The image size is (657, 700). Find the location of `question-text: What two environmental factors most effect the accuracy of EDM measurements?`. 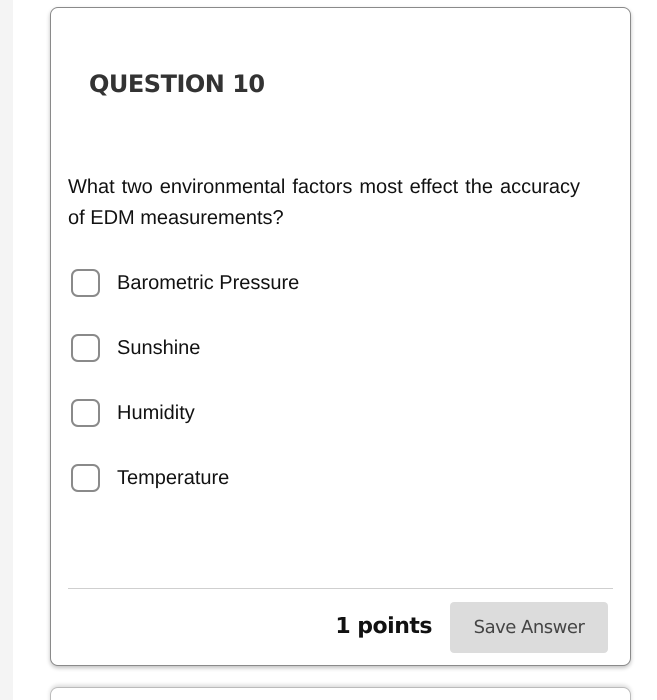

question-text: What two environmental factors most effect the accuracy of EDM measurements? is located at coordinates (324, 203).